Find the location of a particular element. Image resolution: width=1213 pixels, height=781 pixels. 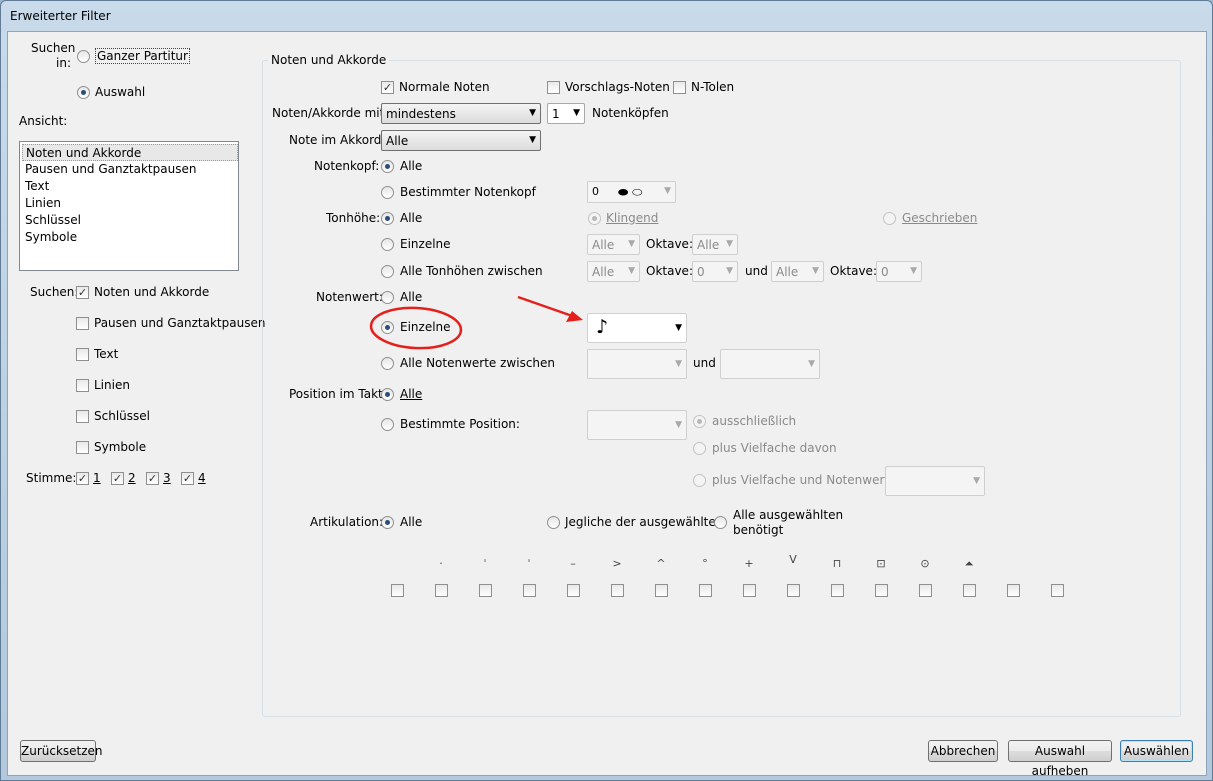

annotation-arrow-head is located at coordinates (574, 316).